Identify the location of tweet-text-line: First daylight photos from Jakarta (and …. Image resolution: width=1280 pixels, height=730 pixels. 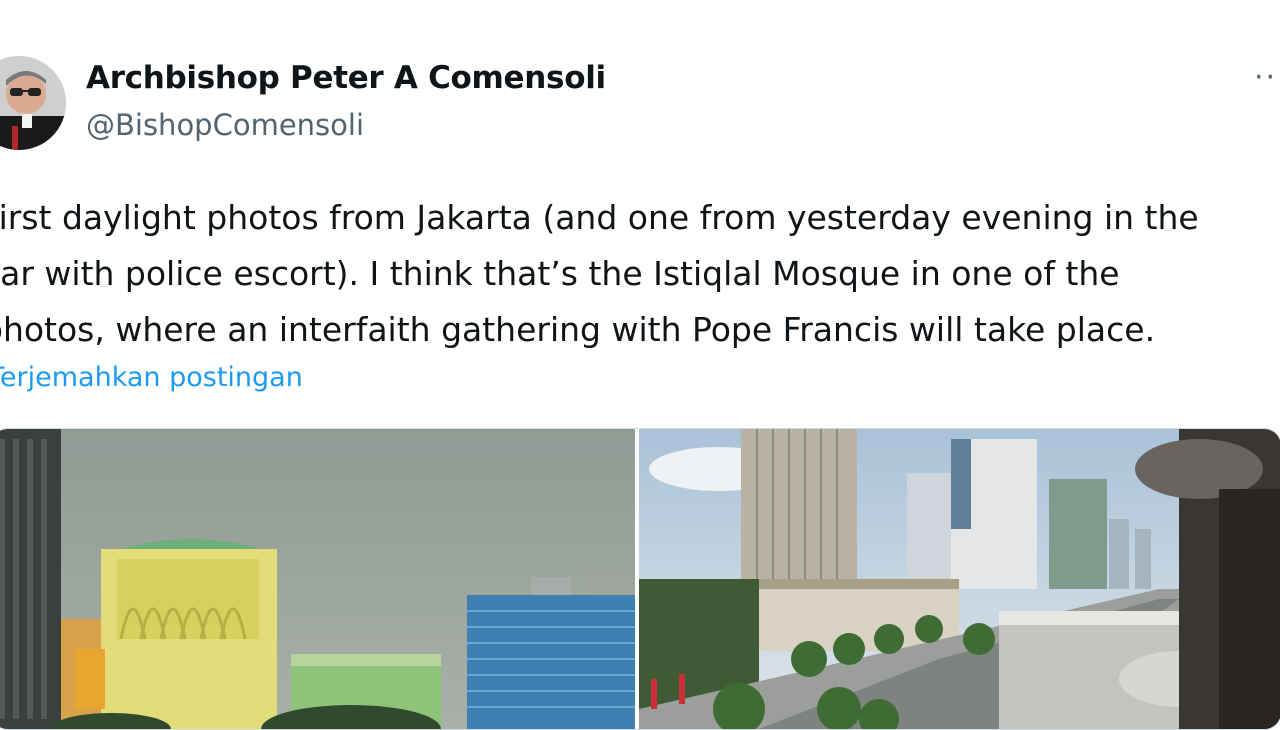
(599, 217).